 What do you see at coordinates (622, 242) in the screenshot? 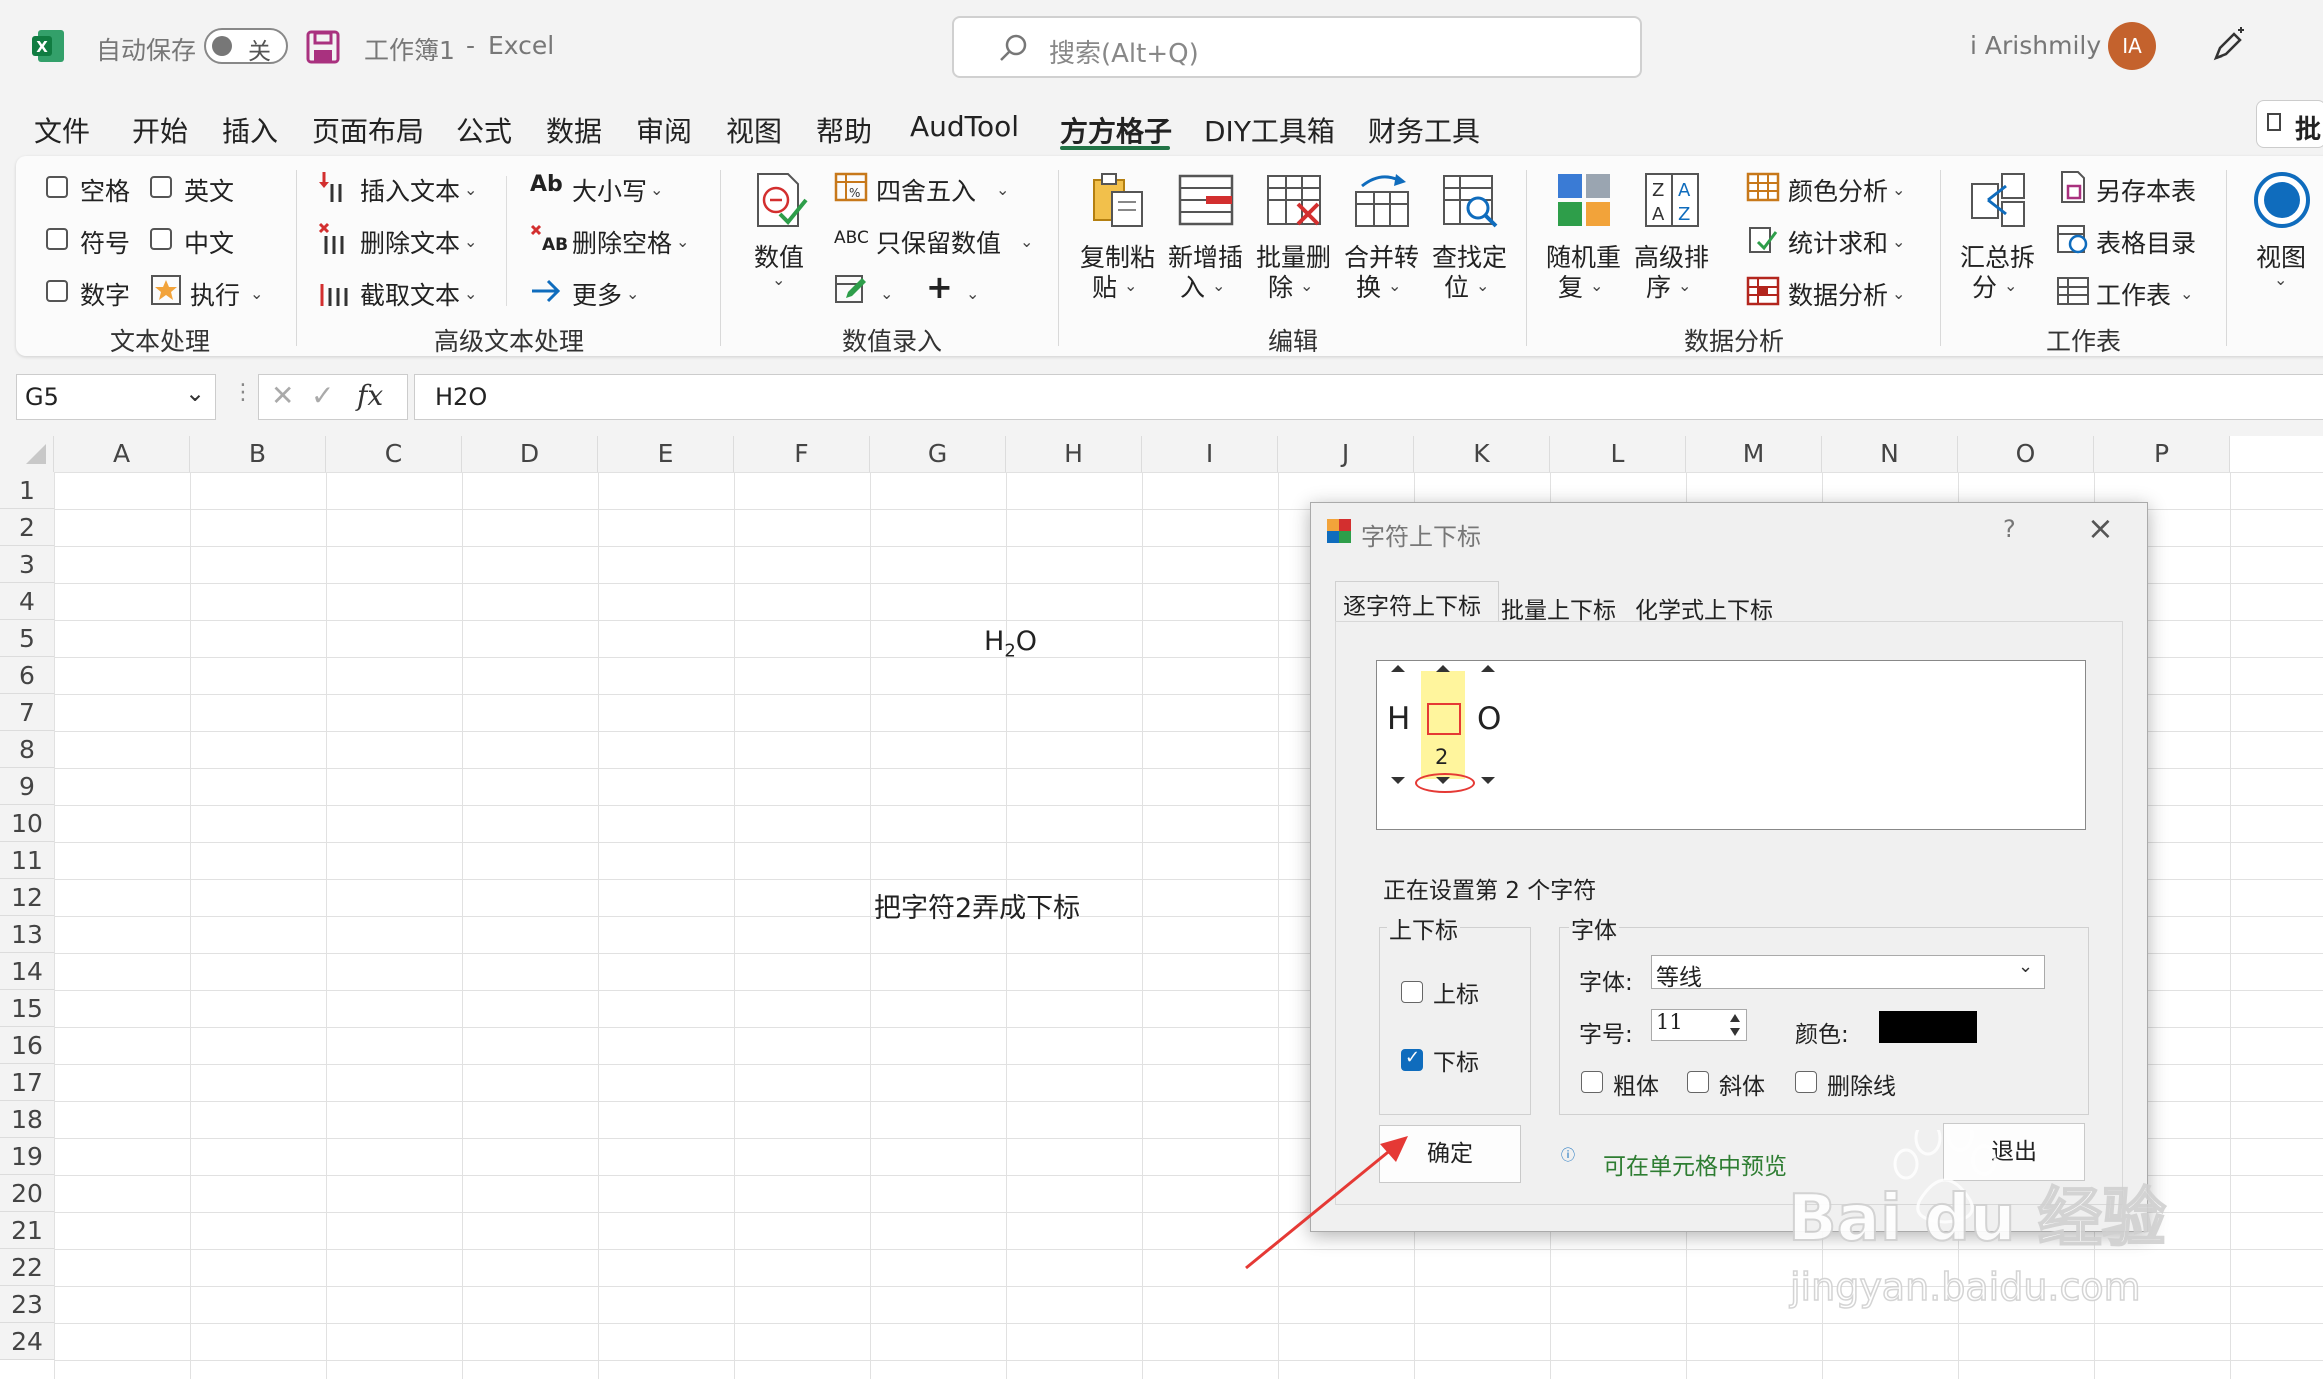
I see `delete-space-button: 删除空格` at bounding box center [622, 242].